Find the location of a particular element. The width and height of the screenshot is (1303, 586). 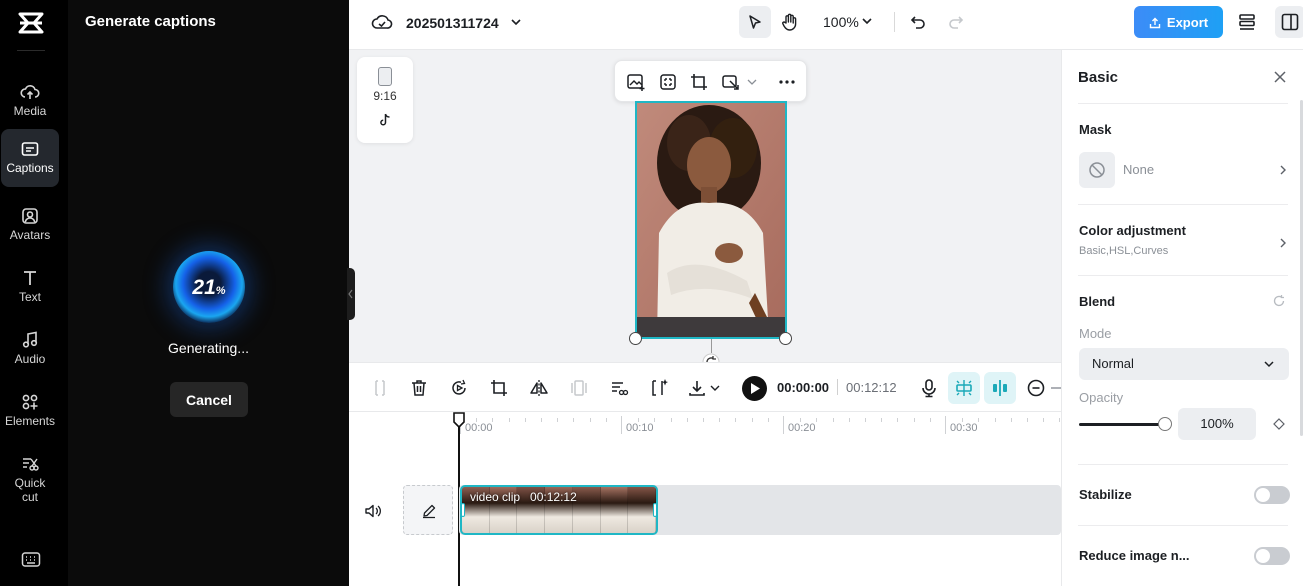

microphone-icon is located at coordinates (929, 388).